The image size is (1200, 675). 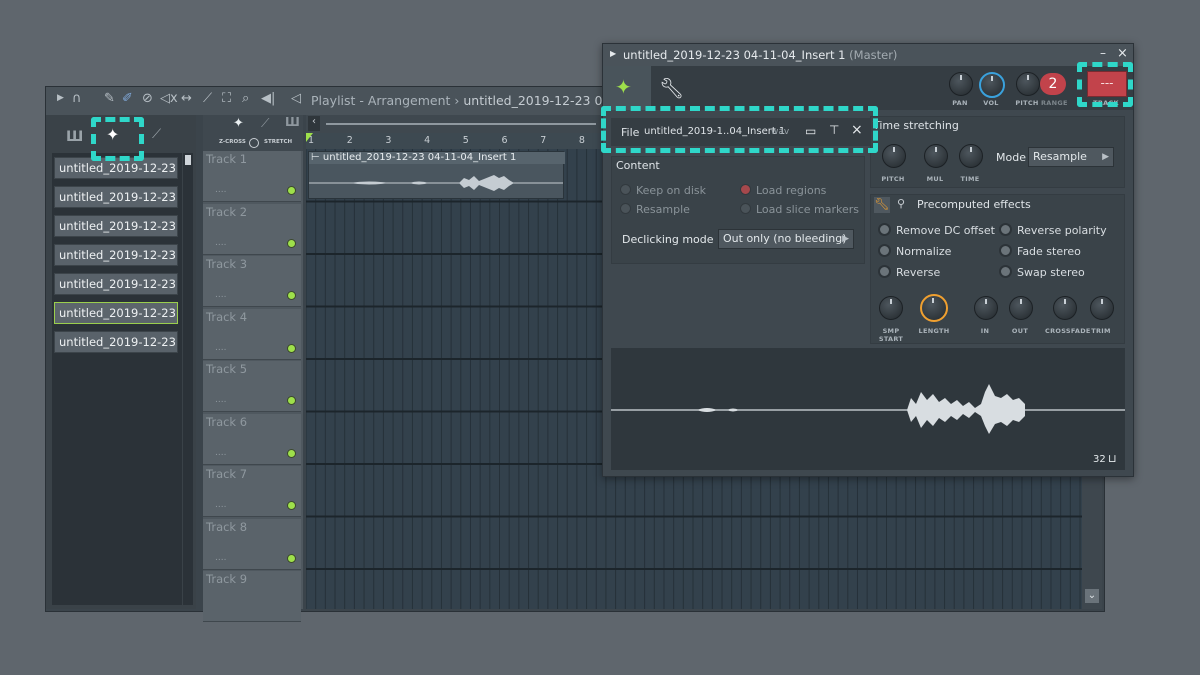 I want to click on close-window-icon: ×, so click(x=1122, y=53).